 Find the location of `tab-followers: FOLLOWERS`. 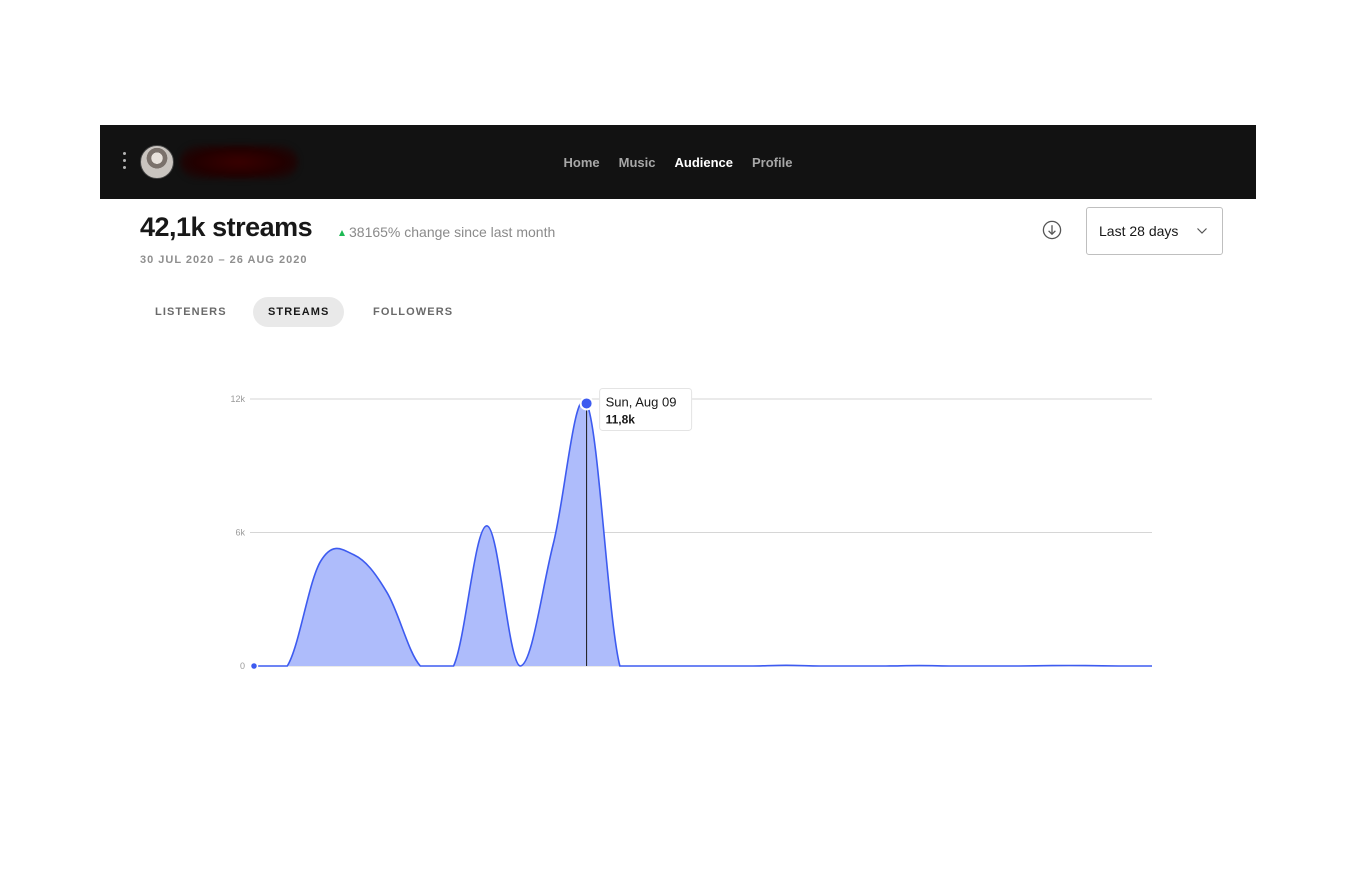

tab-followers: FOLLOWERS is located at coordinates (413, 312).